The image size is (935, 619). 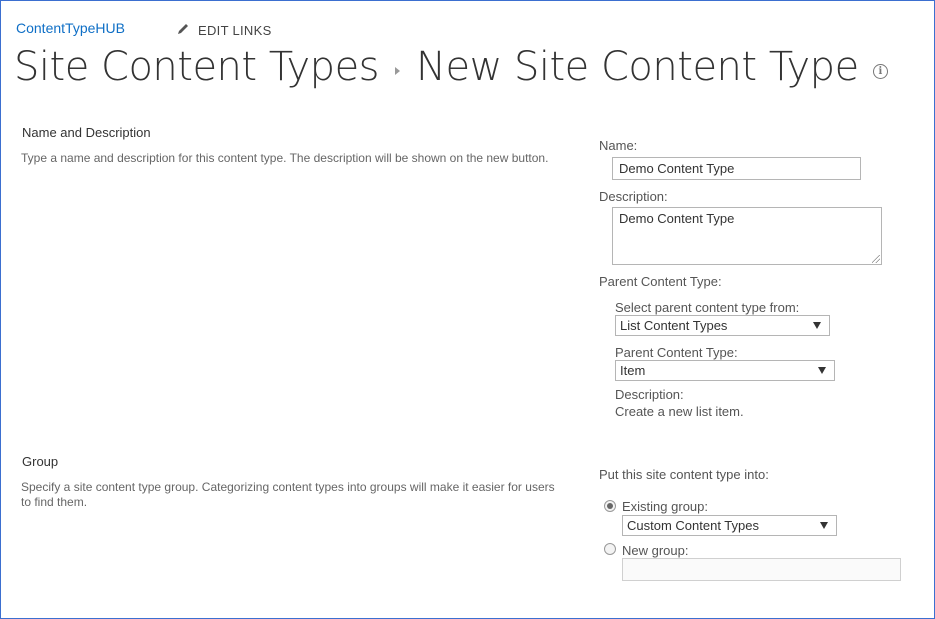 What do you see at coordinates (618, 145) in the screenshot?
I see `name-label: Name:` at bounding box center [618, 145].